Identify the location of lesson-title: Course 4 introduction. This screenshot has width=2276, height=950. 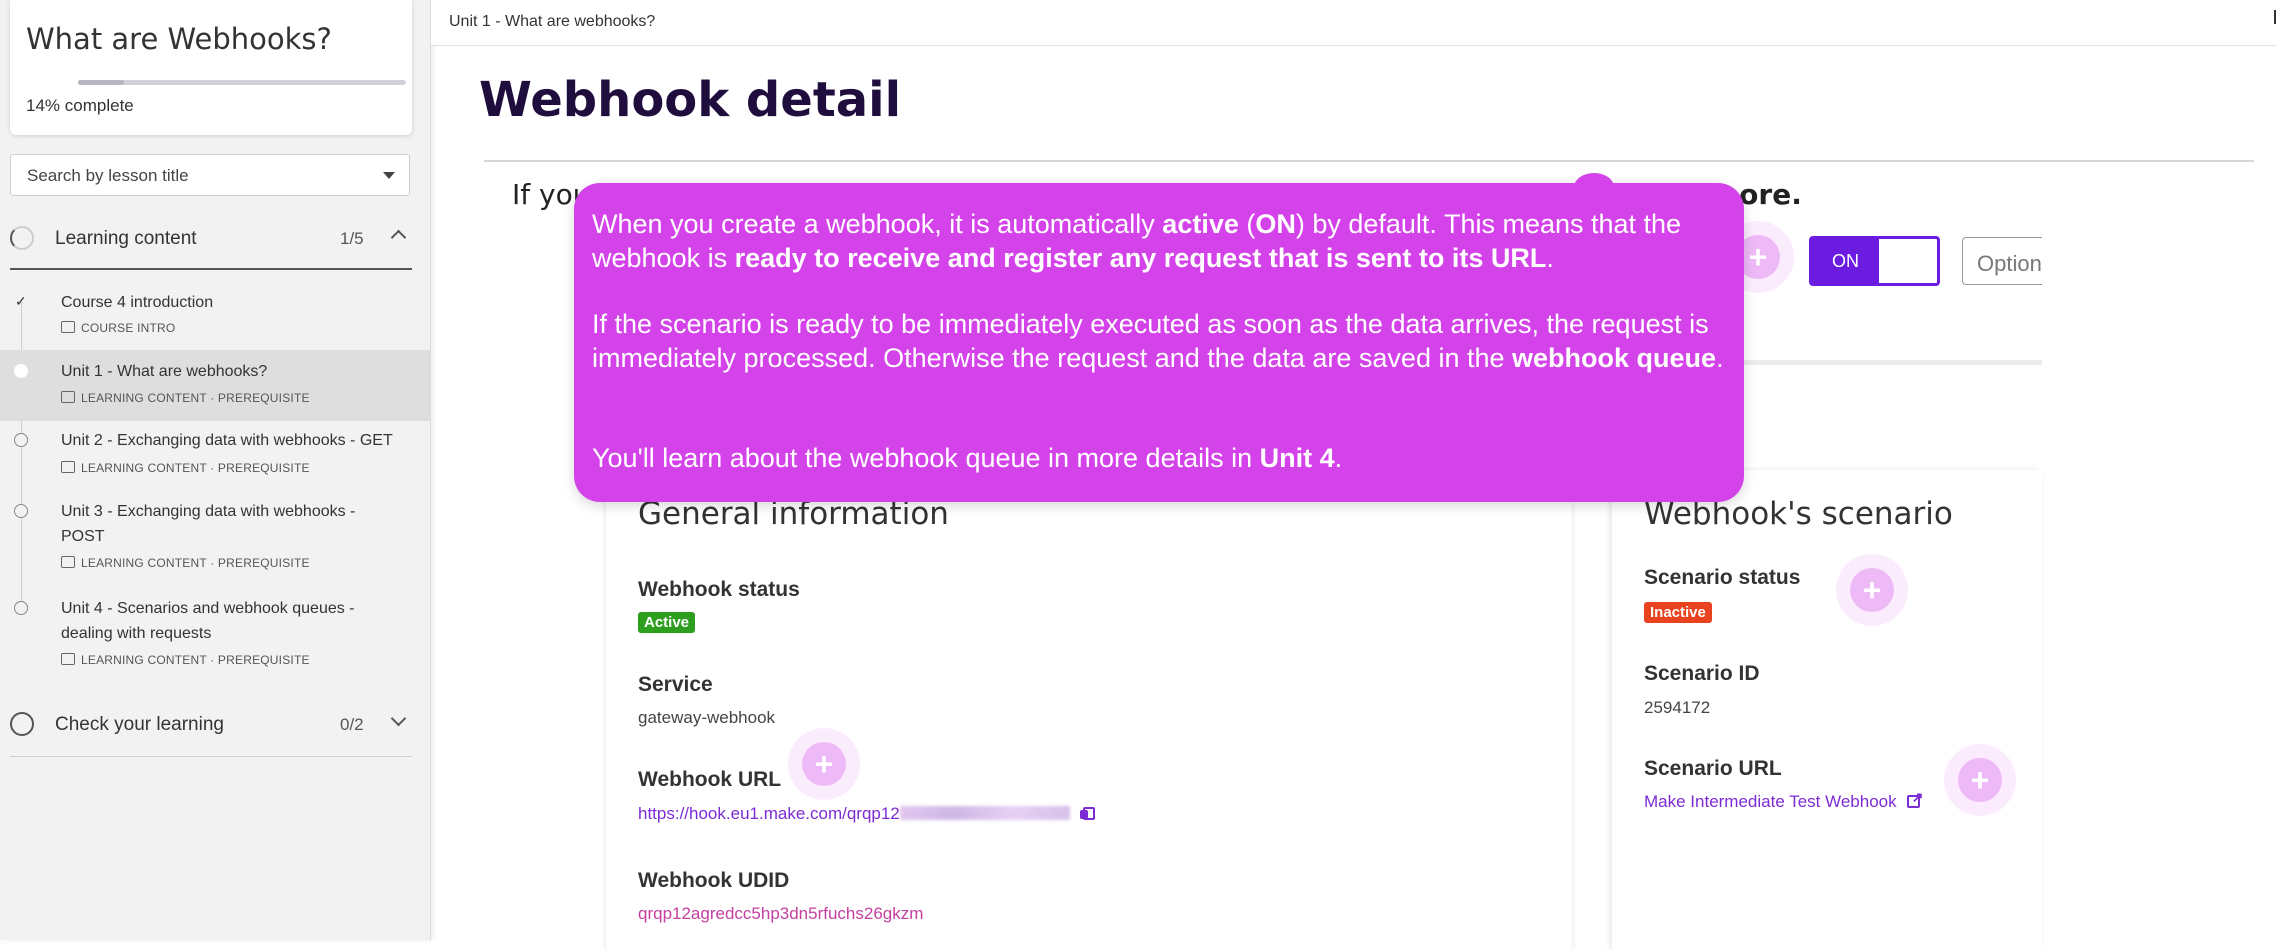
(137, 302).